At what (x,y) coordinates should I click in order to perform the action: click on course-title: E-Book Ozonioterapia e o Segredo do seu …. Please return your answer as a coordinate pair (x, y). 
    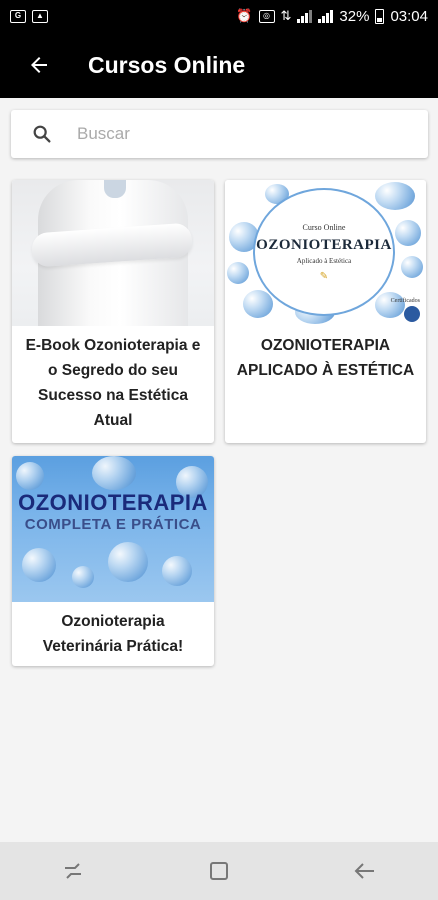
    Looking at the image, I should click on (113, 383).